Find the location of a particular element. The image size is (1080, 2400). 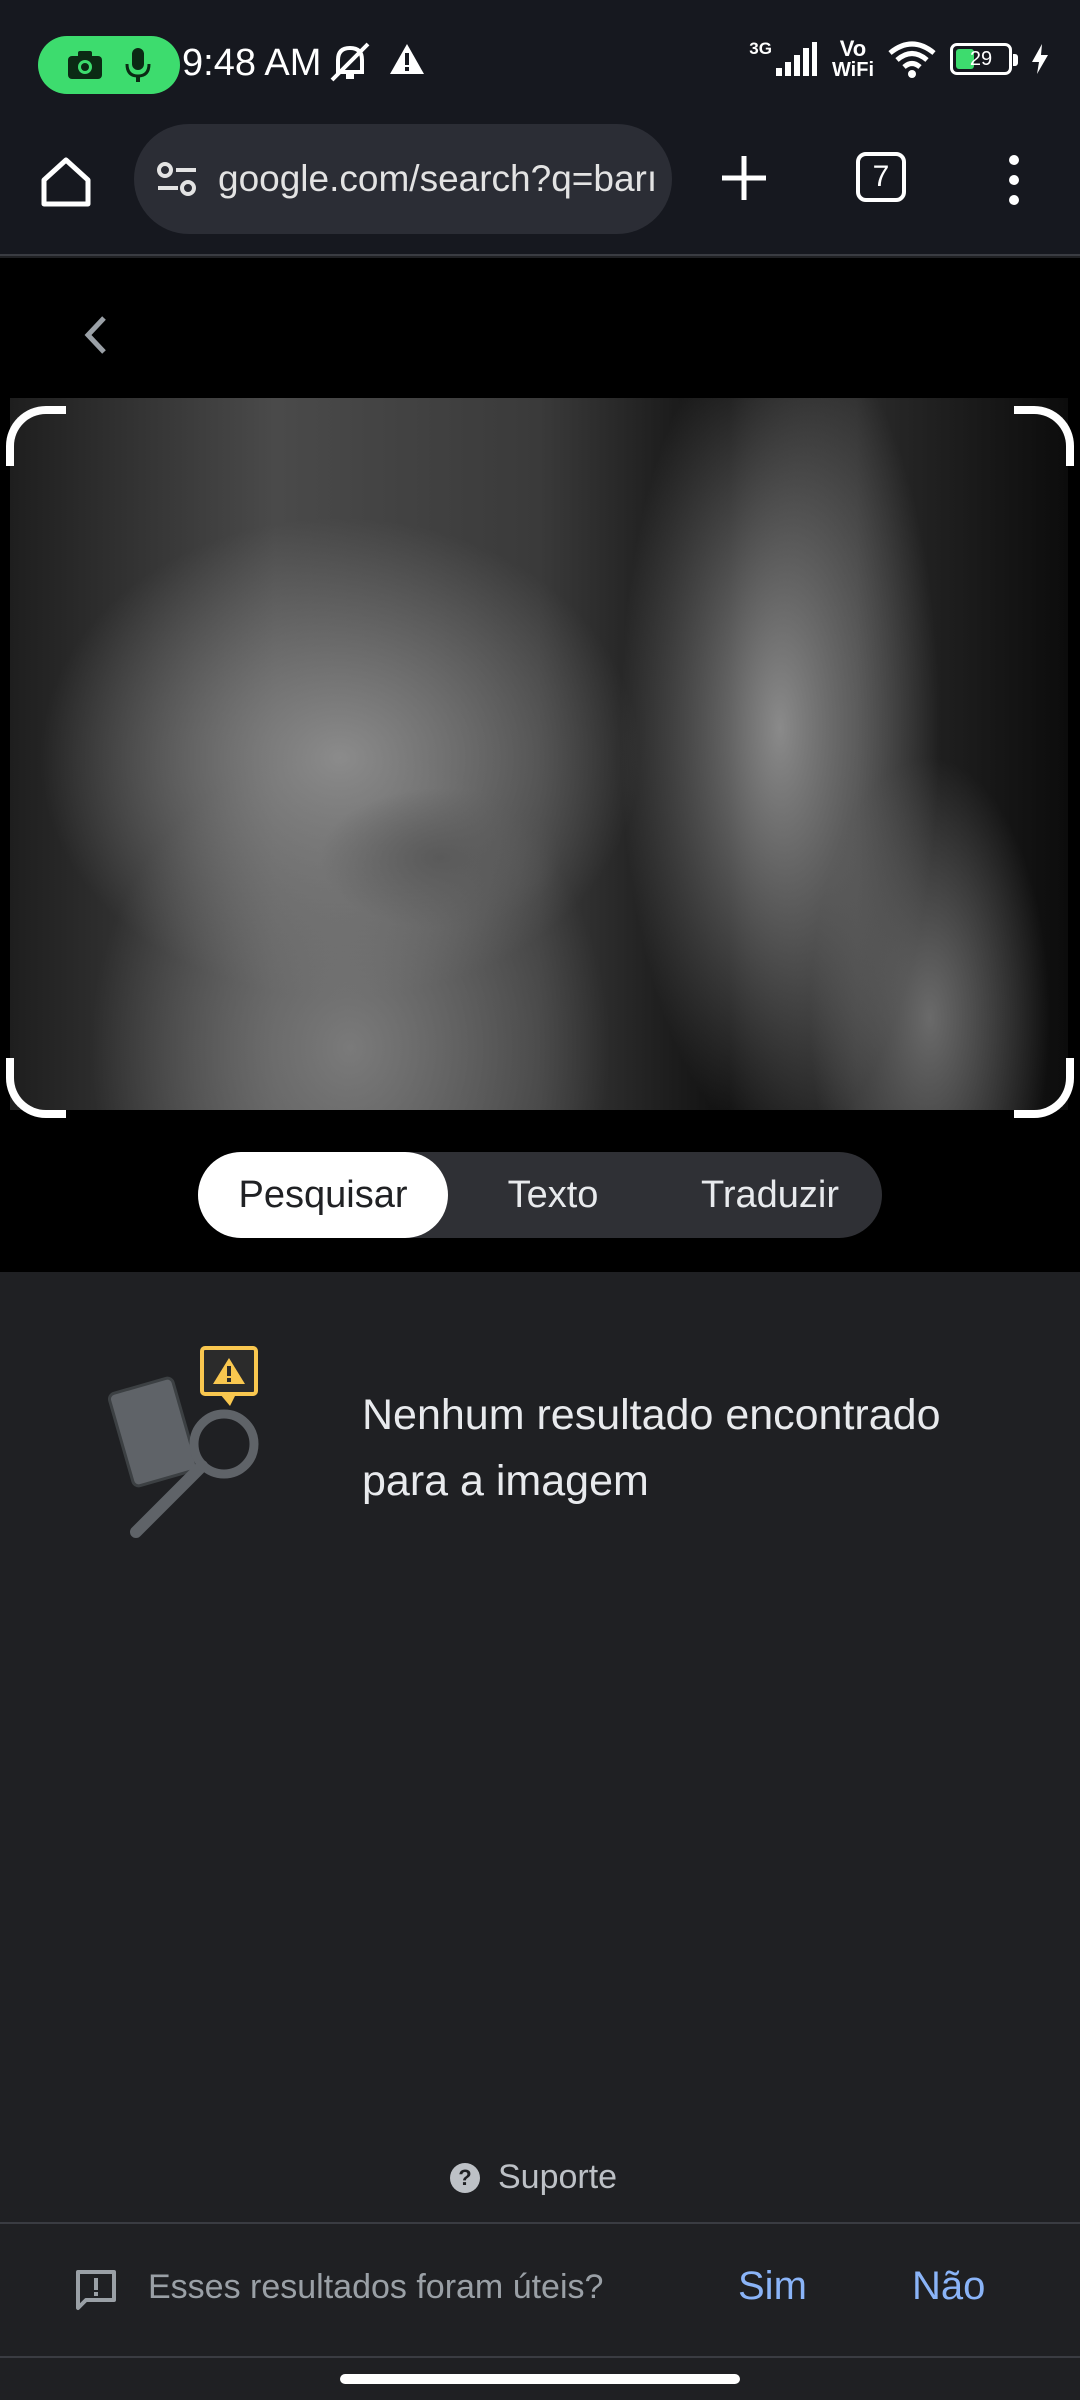

lens-mode-selector: Pesquisar Texto Traduzir is located at coordinates (540, 1195).